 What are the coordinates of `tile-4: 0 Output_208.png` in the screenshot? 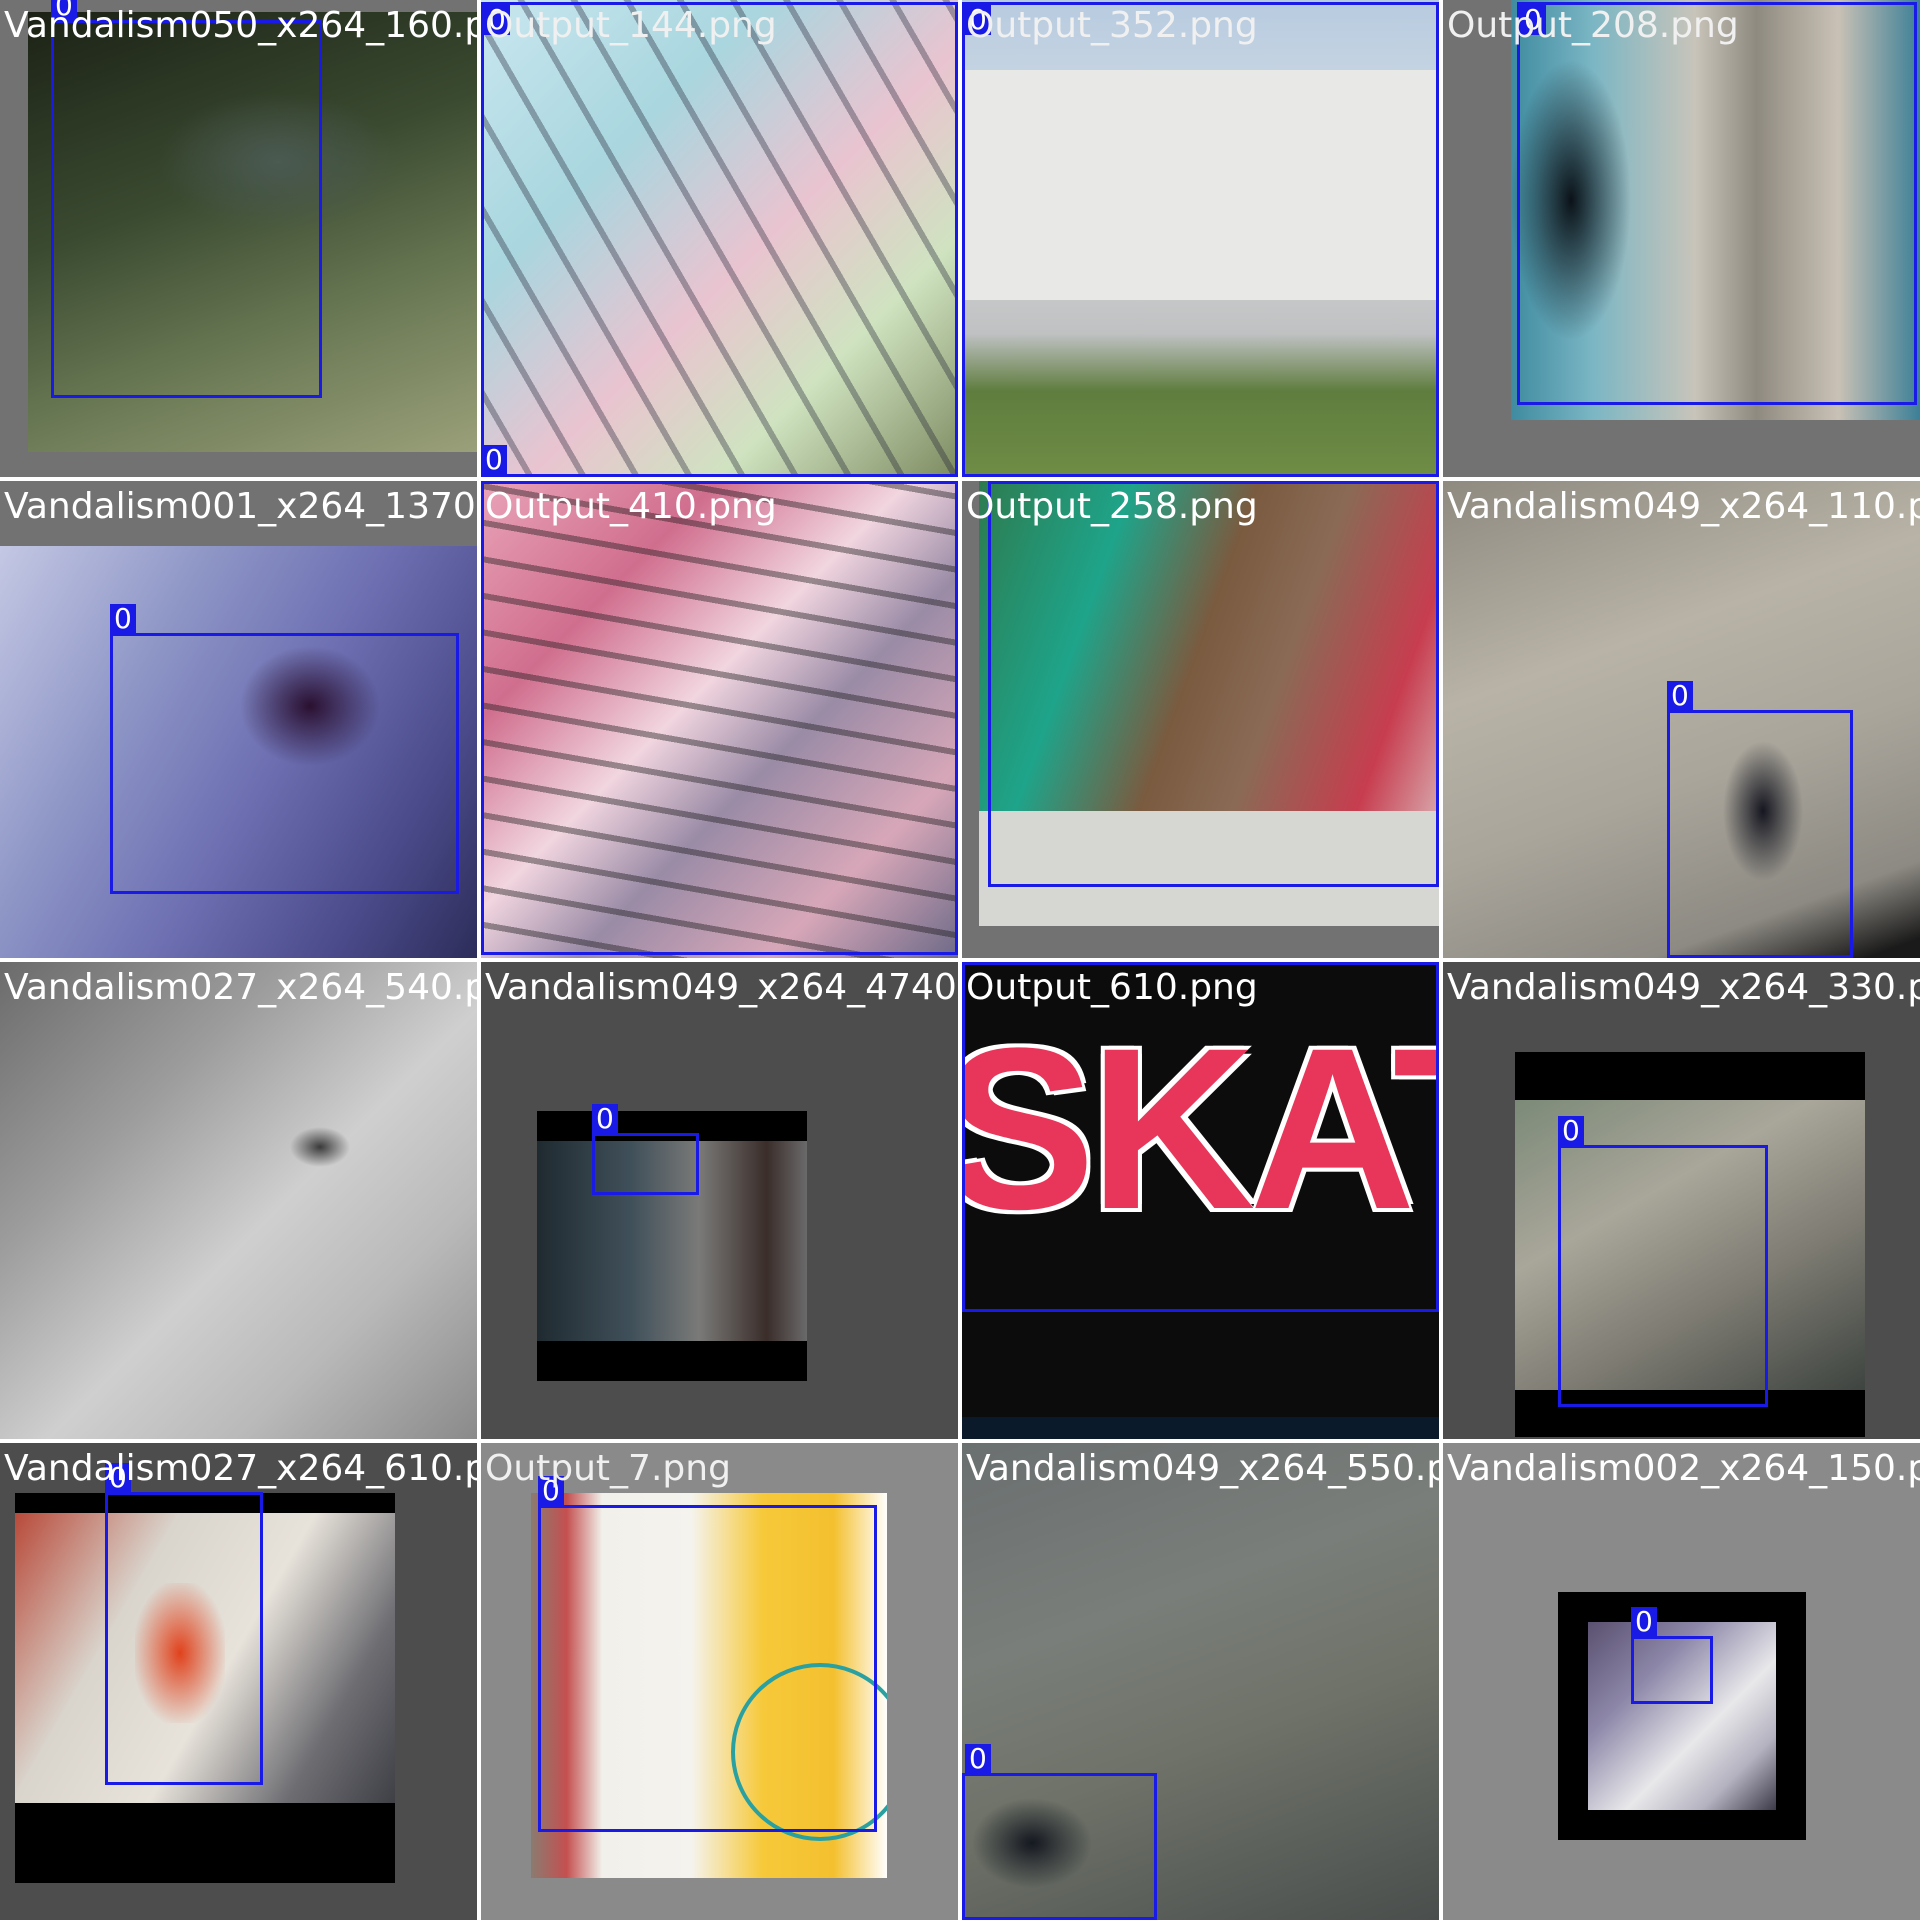 It's located at (1681, 238).